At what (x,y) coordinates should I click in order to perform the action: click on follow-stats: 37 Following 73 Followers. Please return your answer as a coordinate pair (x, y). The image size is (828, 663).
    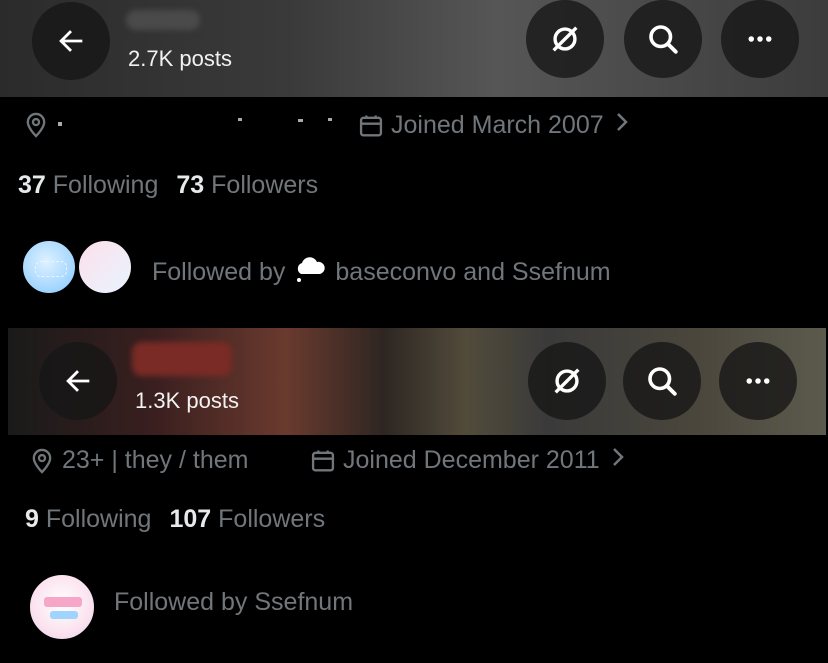
    Looking at the image, I should click on (168, 185).